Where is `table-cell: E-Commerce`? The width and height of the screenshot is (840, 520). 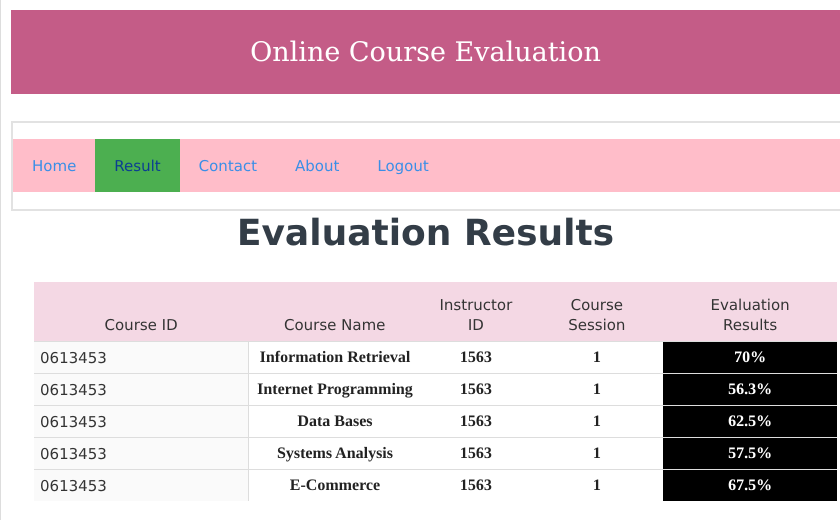
table-cell: E-Commerce is located at coordinates (335, 485).